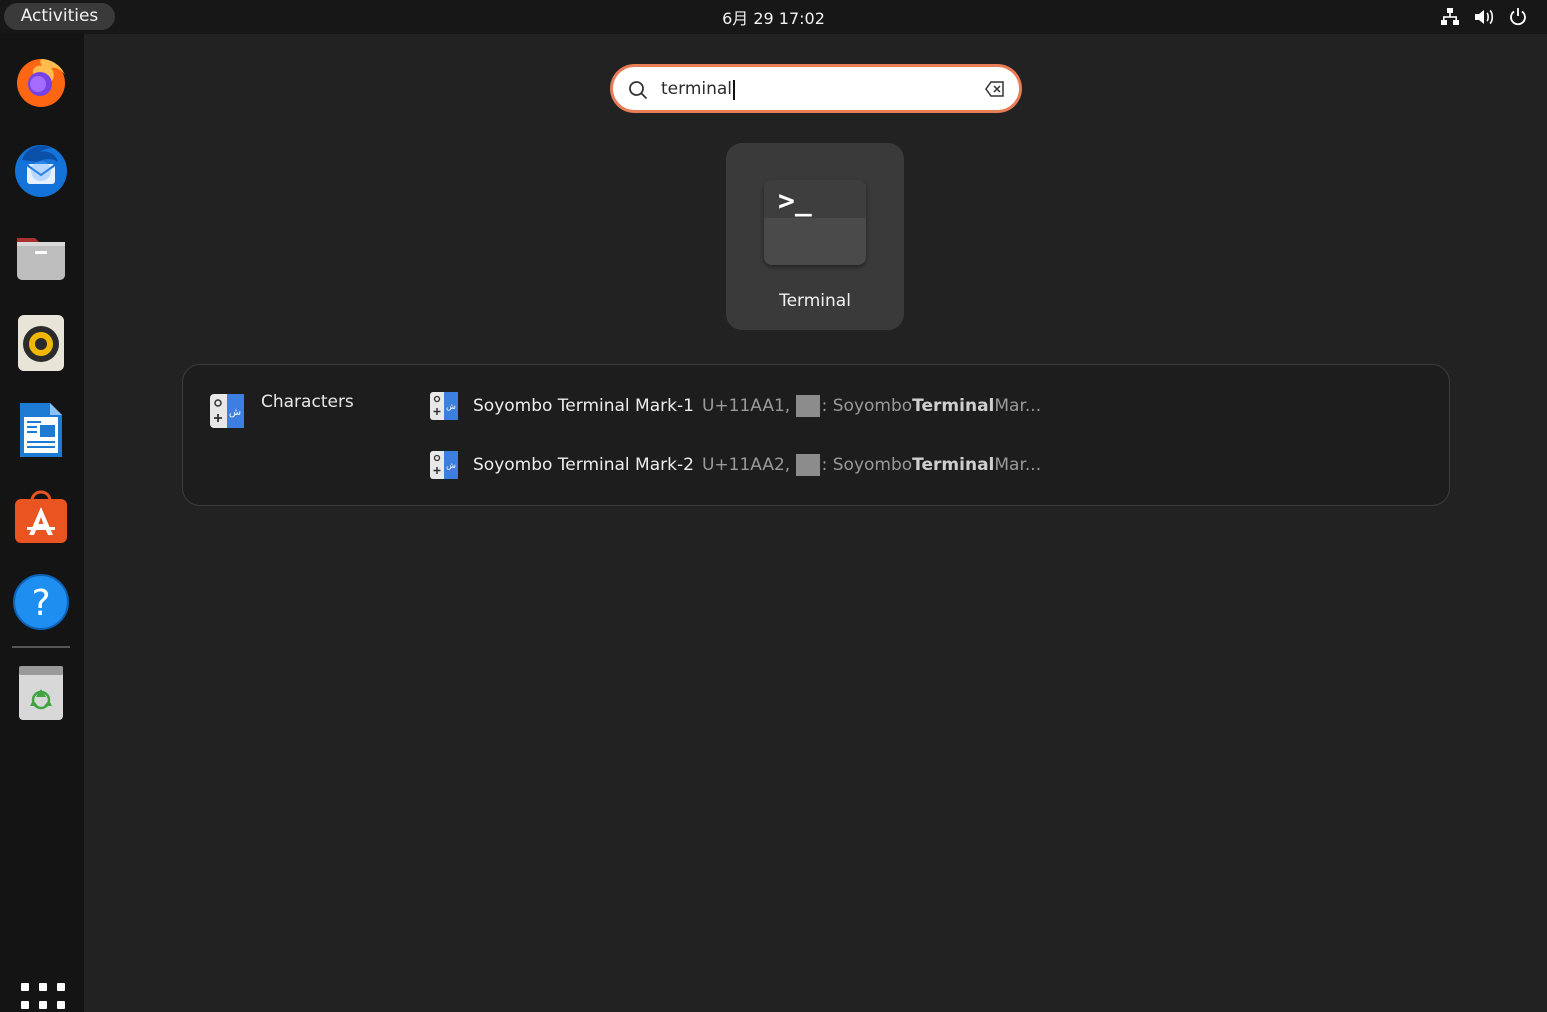 This screenshot has height=1012, width=1547. Describe the element at coordinates (583, 465) in the screenshot. I see `result-name: Soyombo Terminal Mark-2` at that location.